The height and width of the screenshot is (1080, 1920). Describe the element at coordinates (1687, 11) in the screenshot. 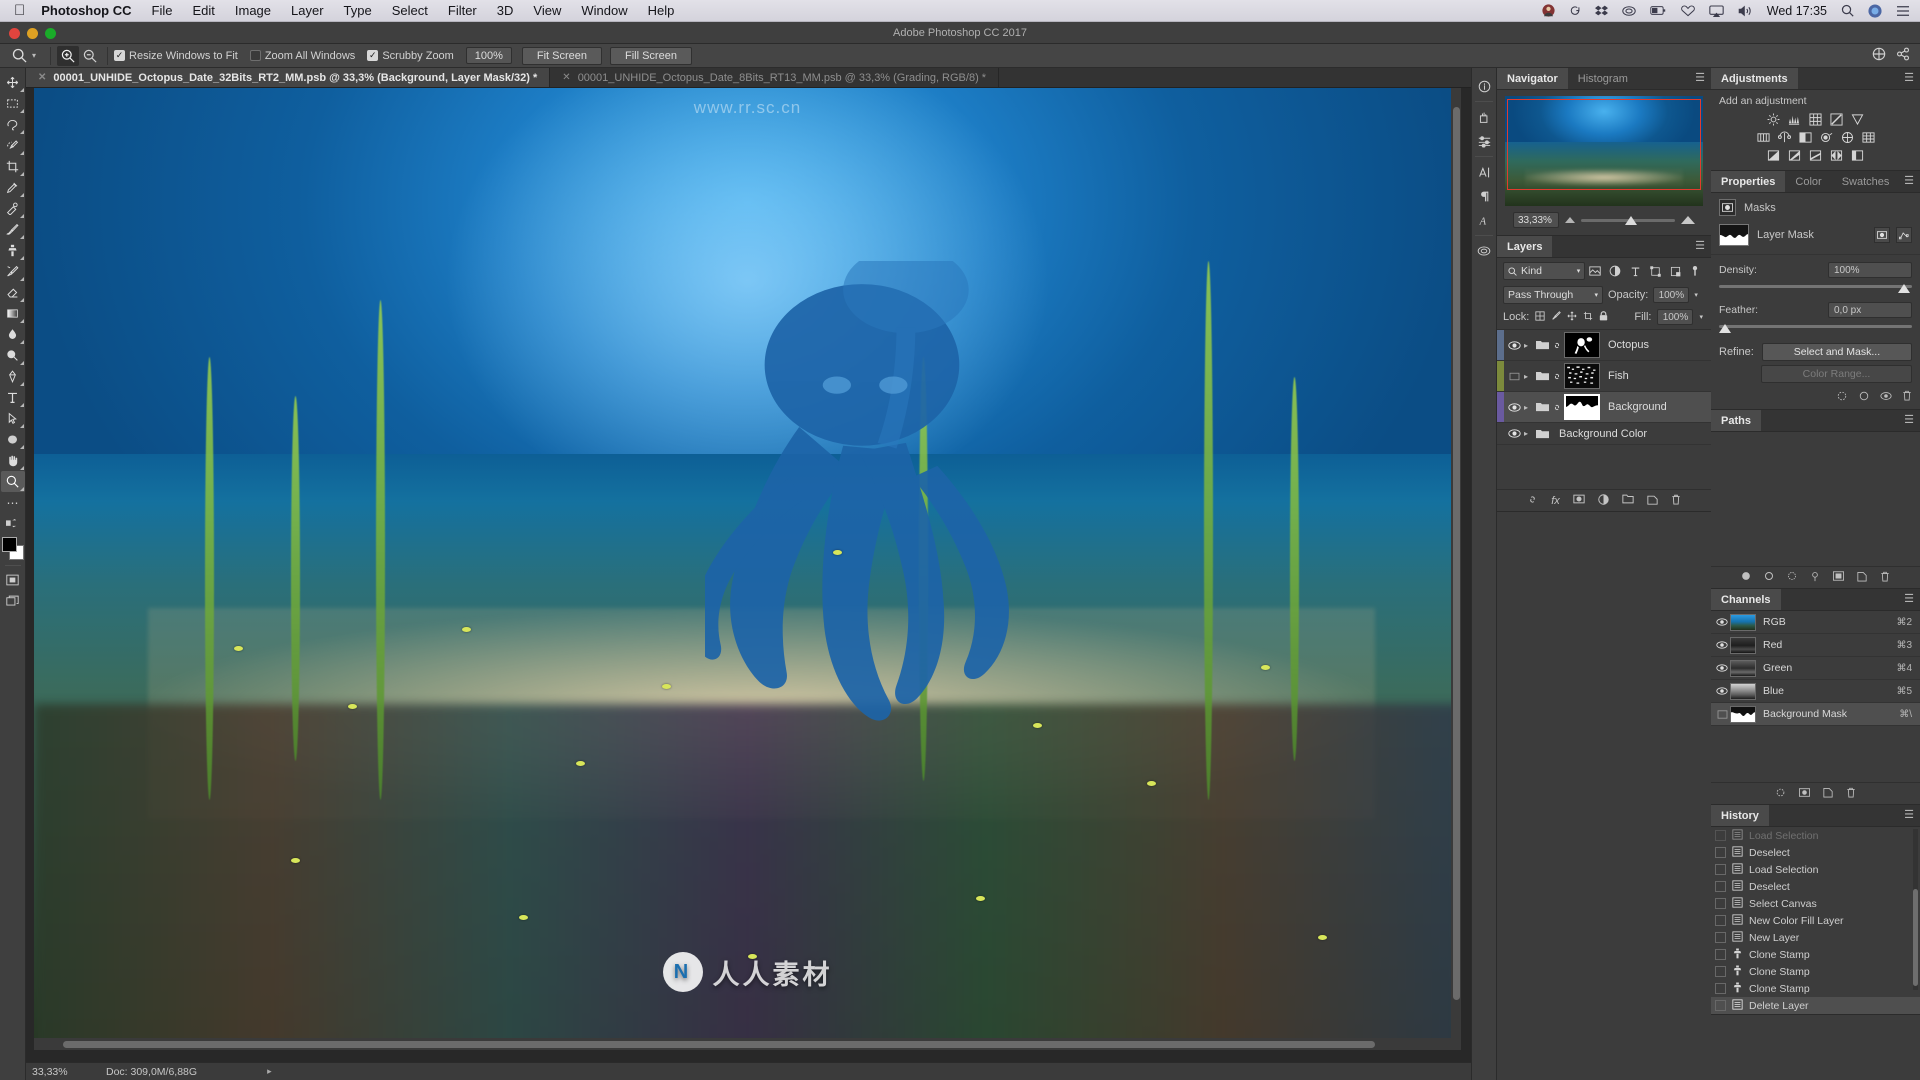

I see `heart-icon` at that location.